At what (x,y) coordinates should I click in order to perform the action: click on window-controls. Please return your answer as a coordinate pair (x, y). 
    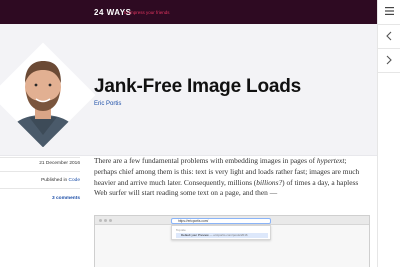
    Looking at the image, I should click on (105, 220).